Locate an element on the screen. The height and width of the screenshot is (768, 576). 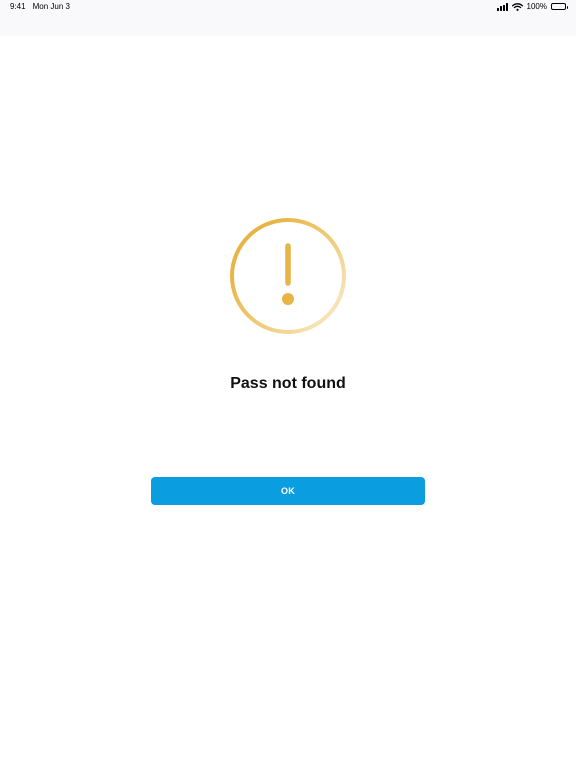
status-date: Mon Jun 3 is located at coordinates (51, 6).